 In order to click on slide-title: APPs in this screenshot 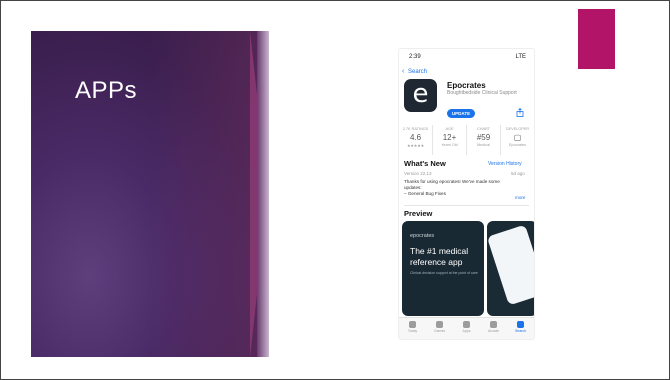, I will do `click(106, 90)`.